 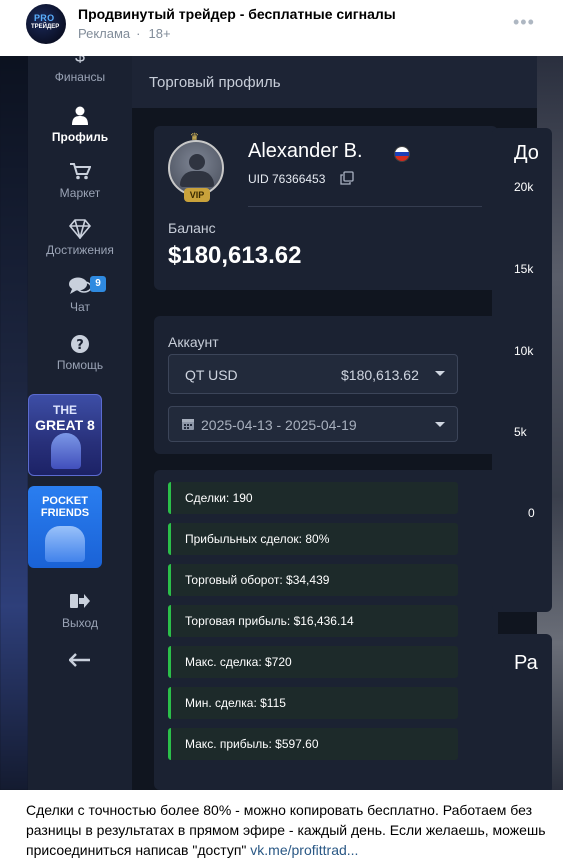 What do you see at coordinates (80, 77) in the screenshot?
I see `sidebar-item-label: Финансы` at bounding box center [80, 77].